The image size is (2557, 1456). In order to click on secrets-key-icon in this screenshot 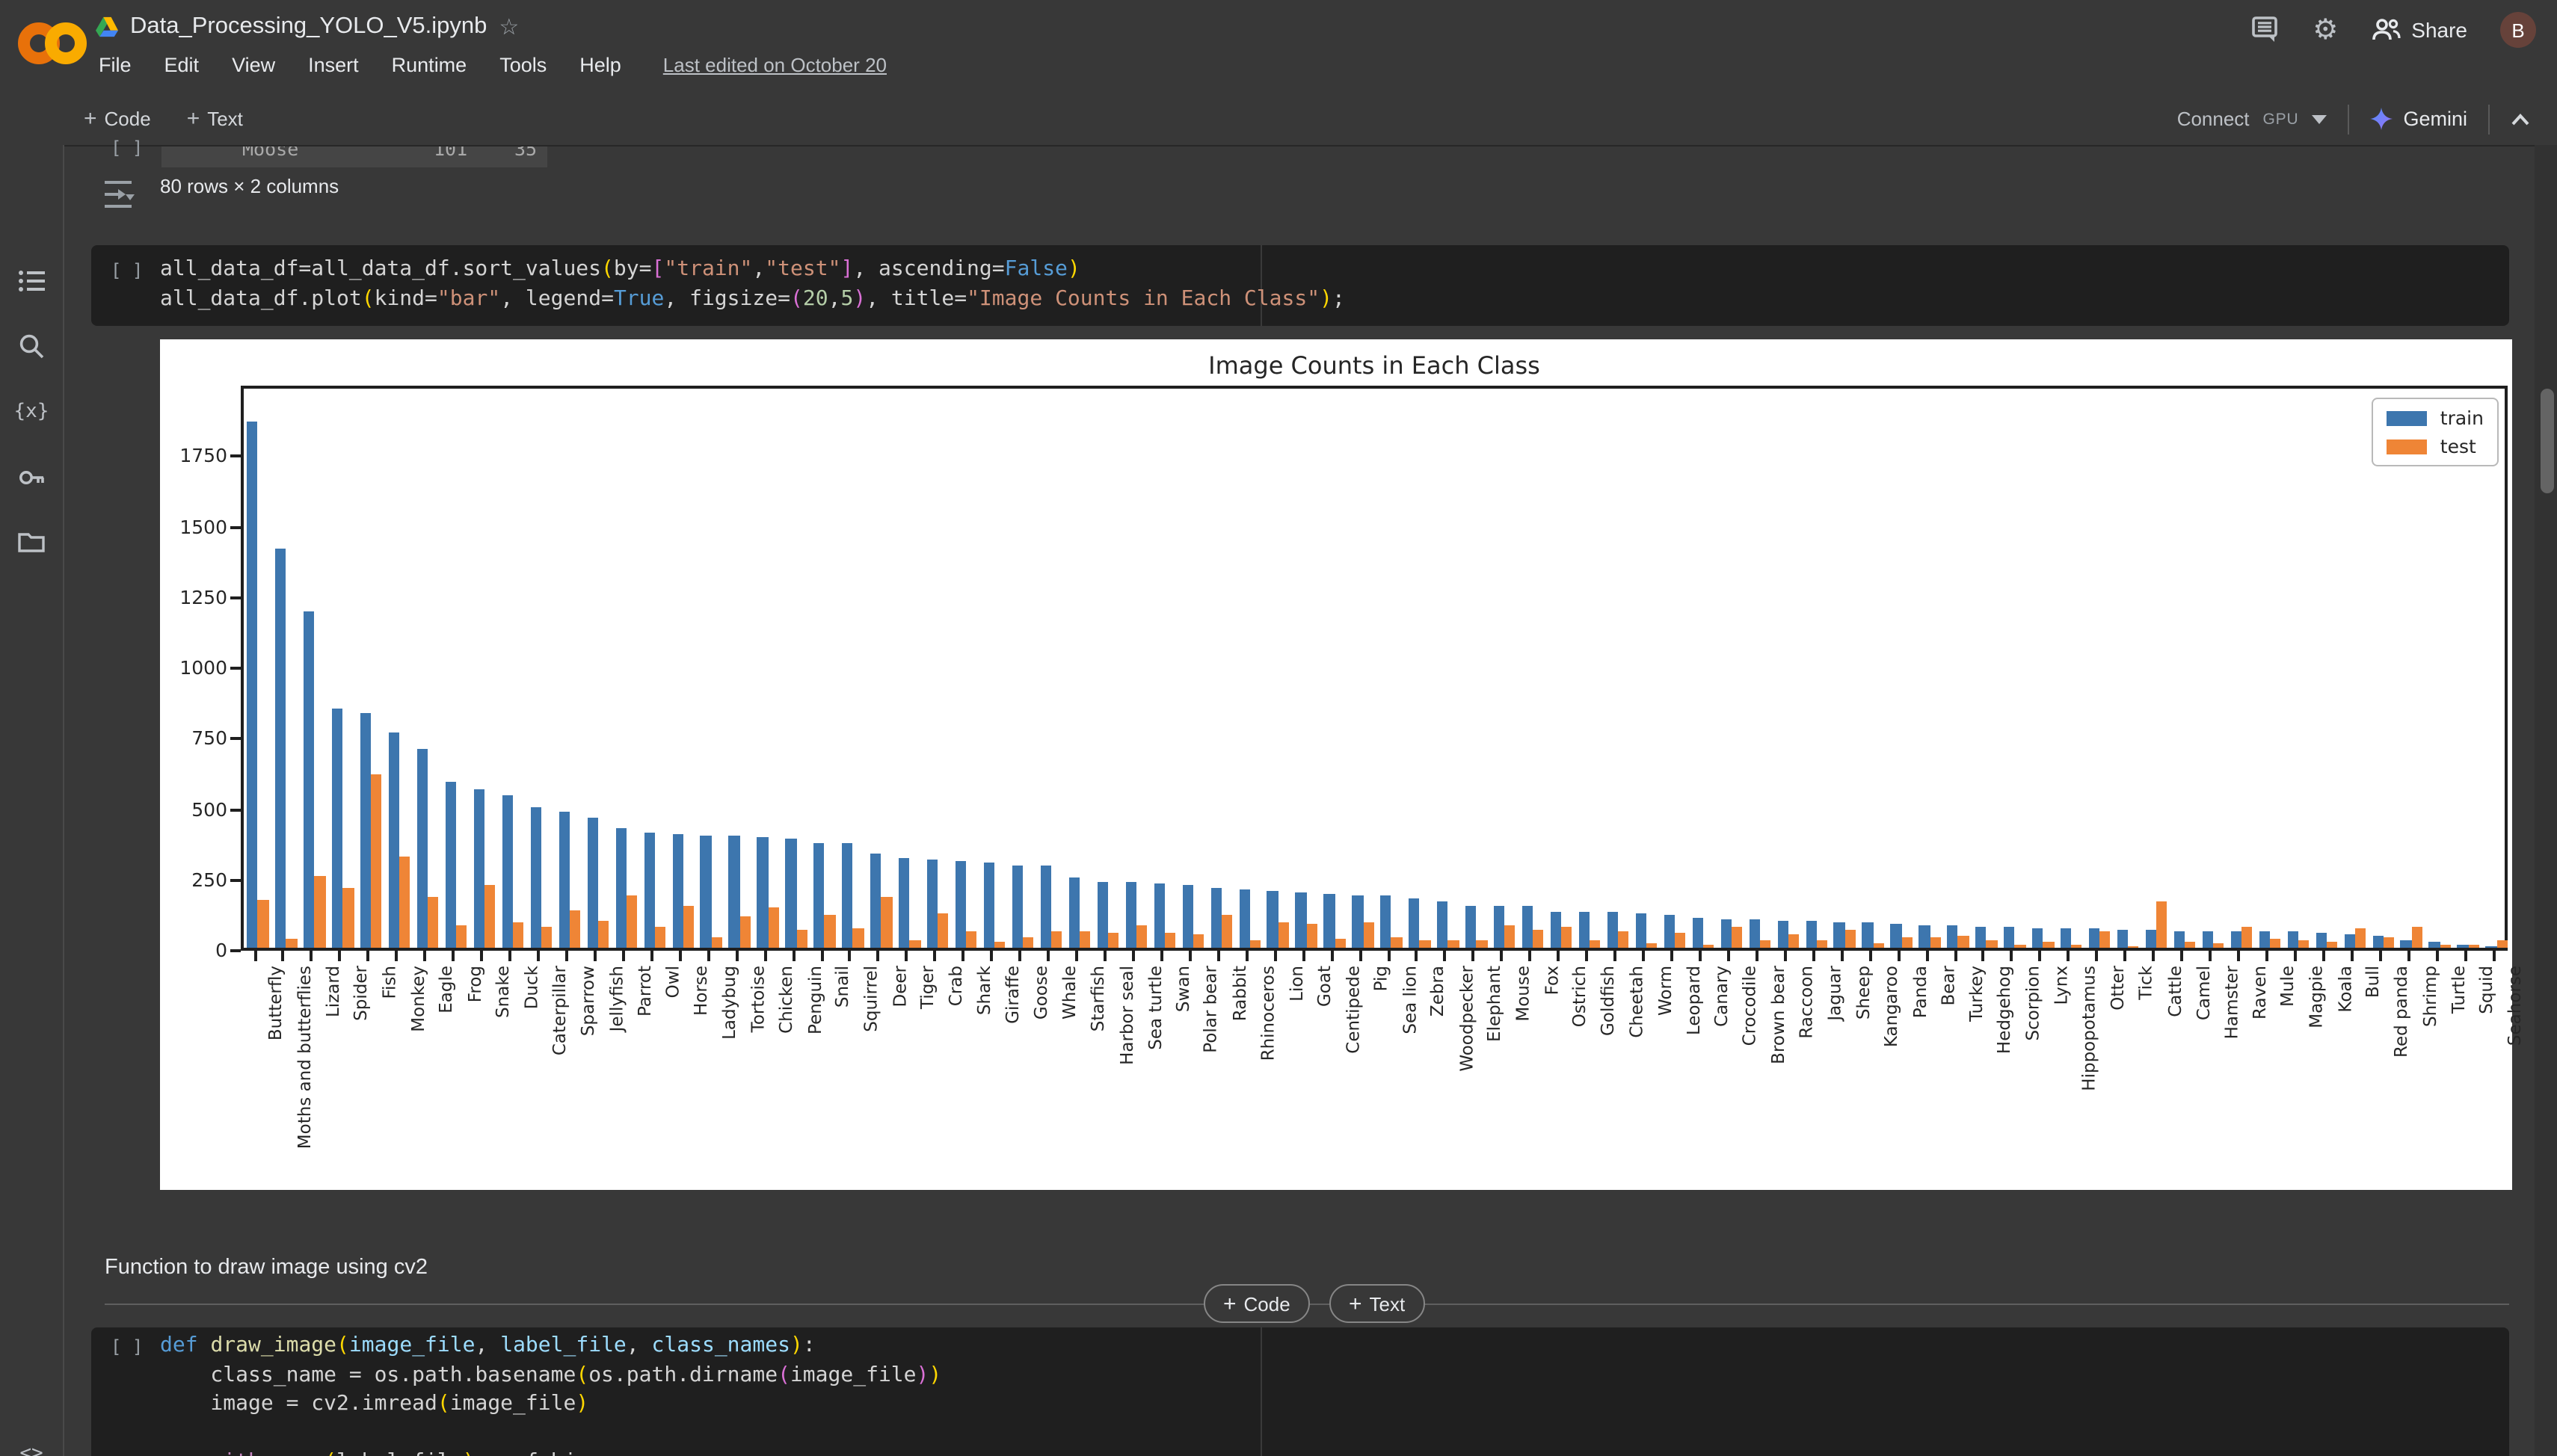, I will do `click(31, 477)`.